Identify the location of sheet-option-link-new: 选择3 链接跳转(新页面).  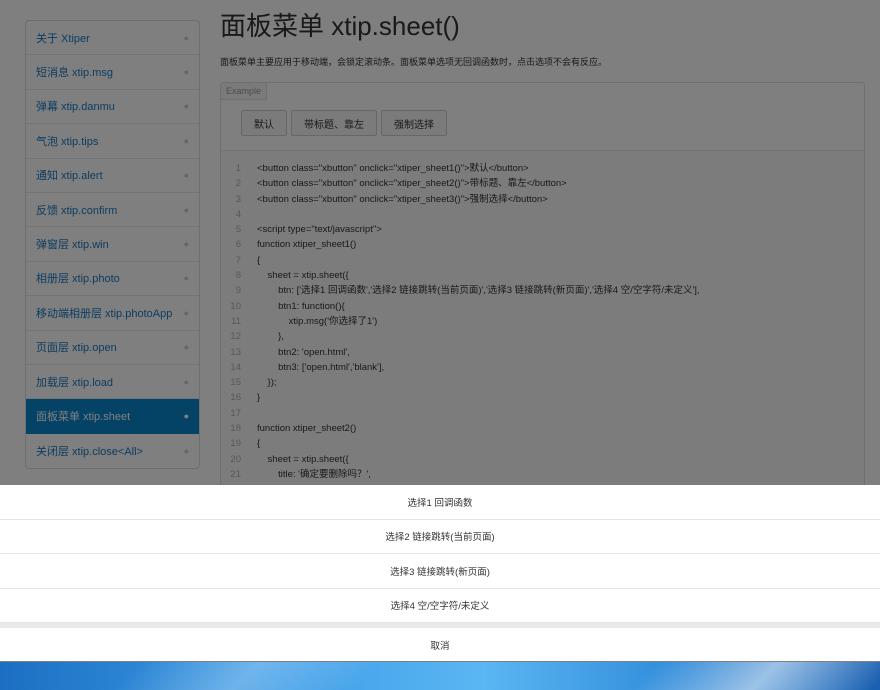
(440, 571).